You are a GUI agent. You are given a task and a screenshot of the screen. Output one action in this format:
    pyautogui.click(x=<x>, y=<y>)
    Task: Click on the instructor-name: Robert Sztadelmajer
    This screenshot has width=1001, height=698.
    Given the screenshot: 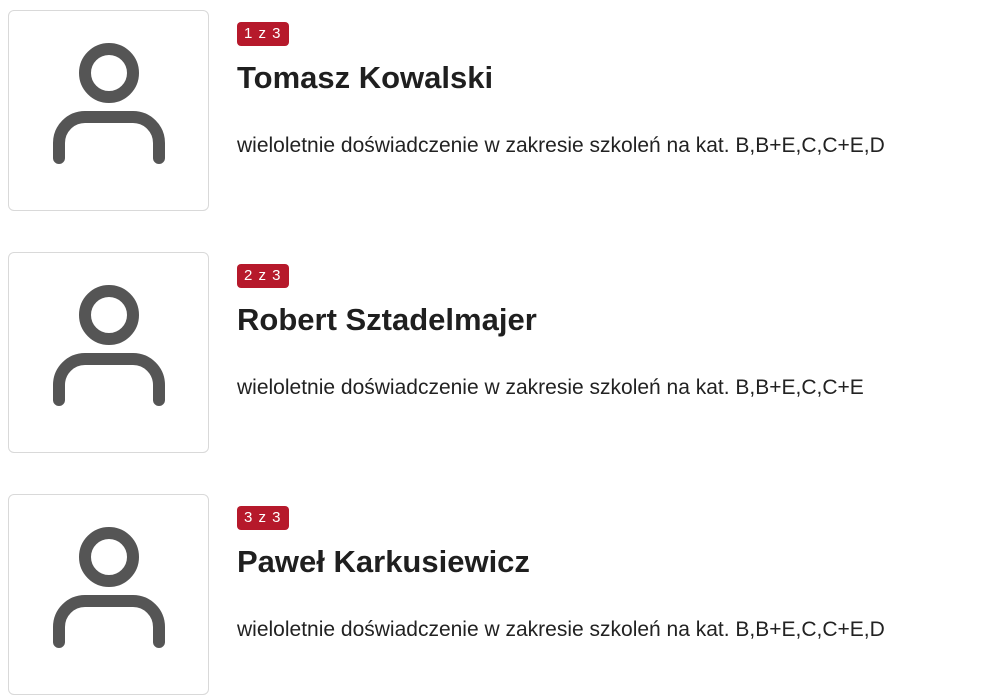 What is the action you would take?
    pyautogui.click(x=387, y=319)
    